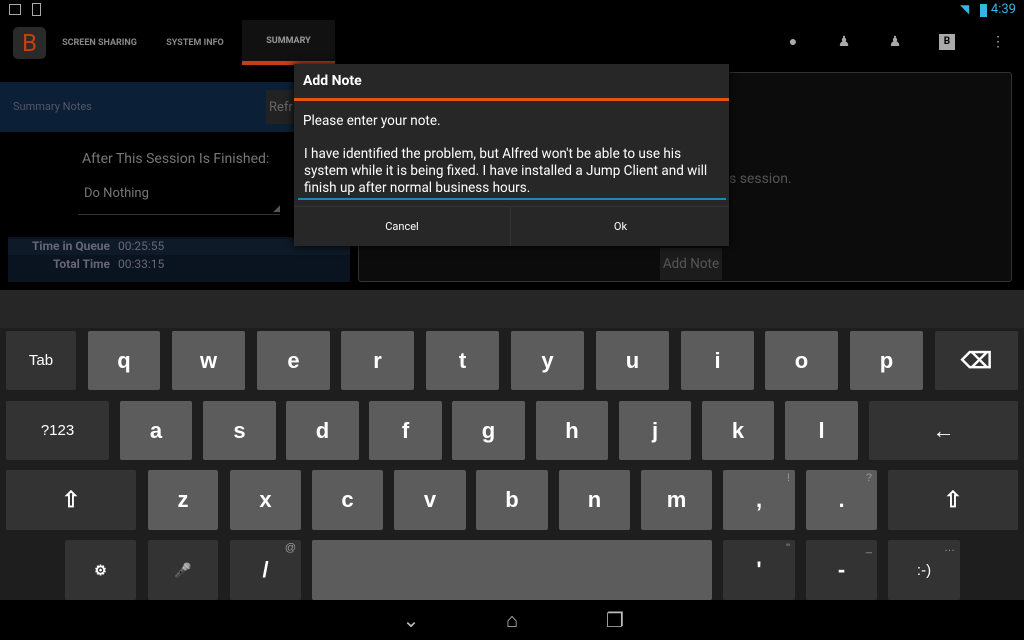 The height and width of the screenshot is (640, 1024). What do you see at coordinates (322, 430) in the screenshot?
I see `key-d: d` at bounding box center [322, 430].